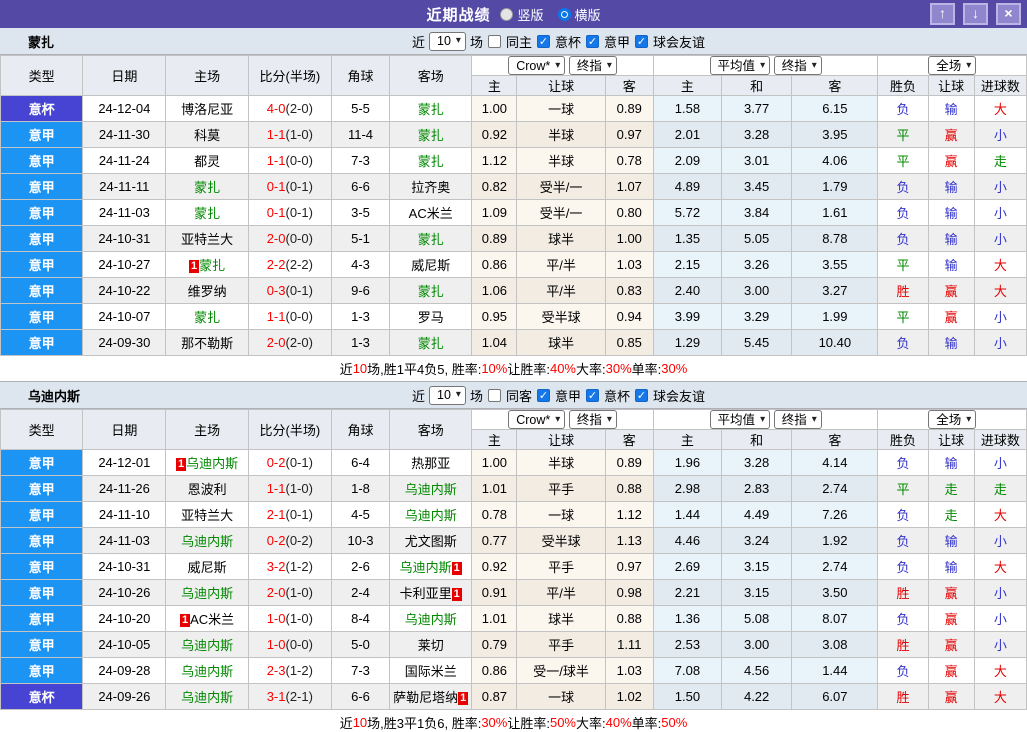  I want to click on avg-home-cell: 2.69, so click(687, 566).